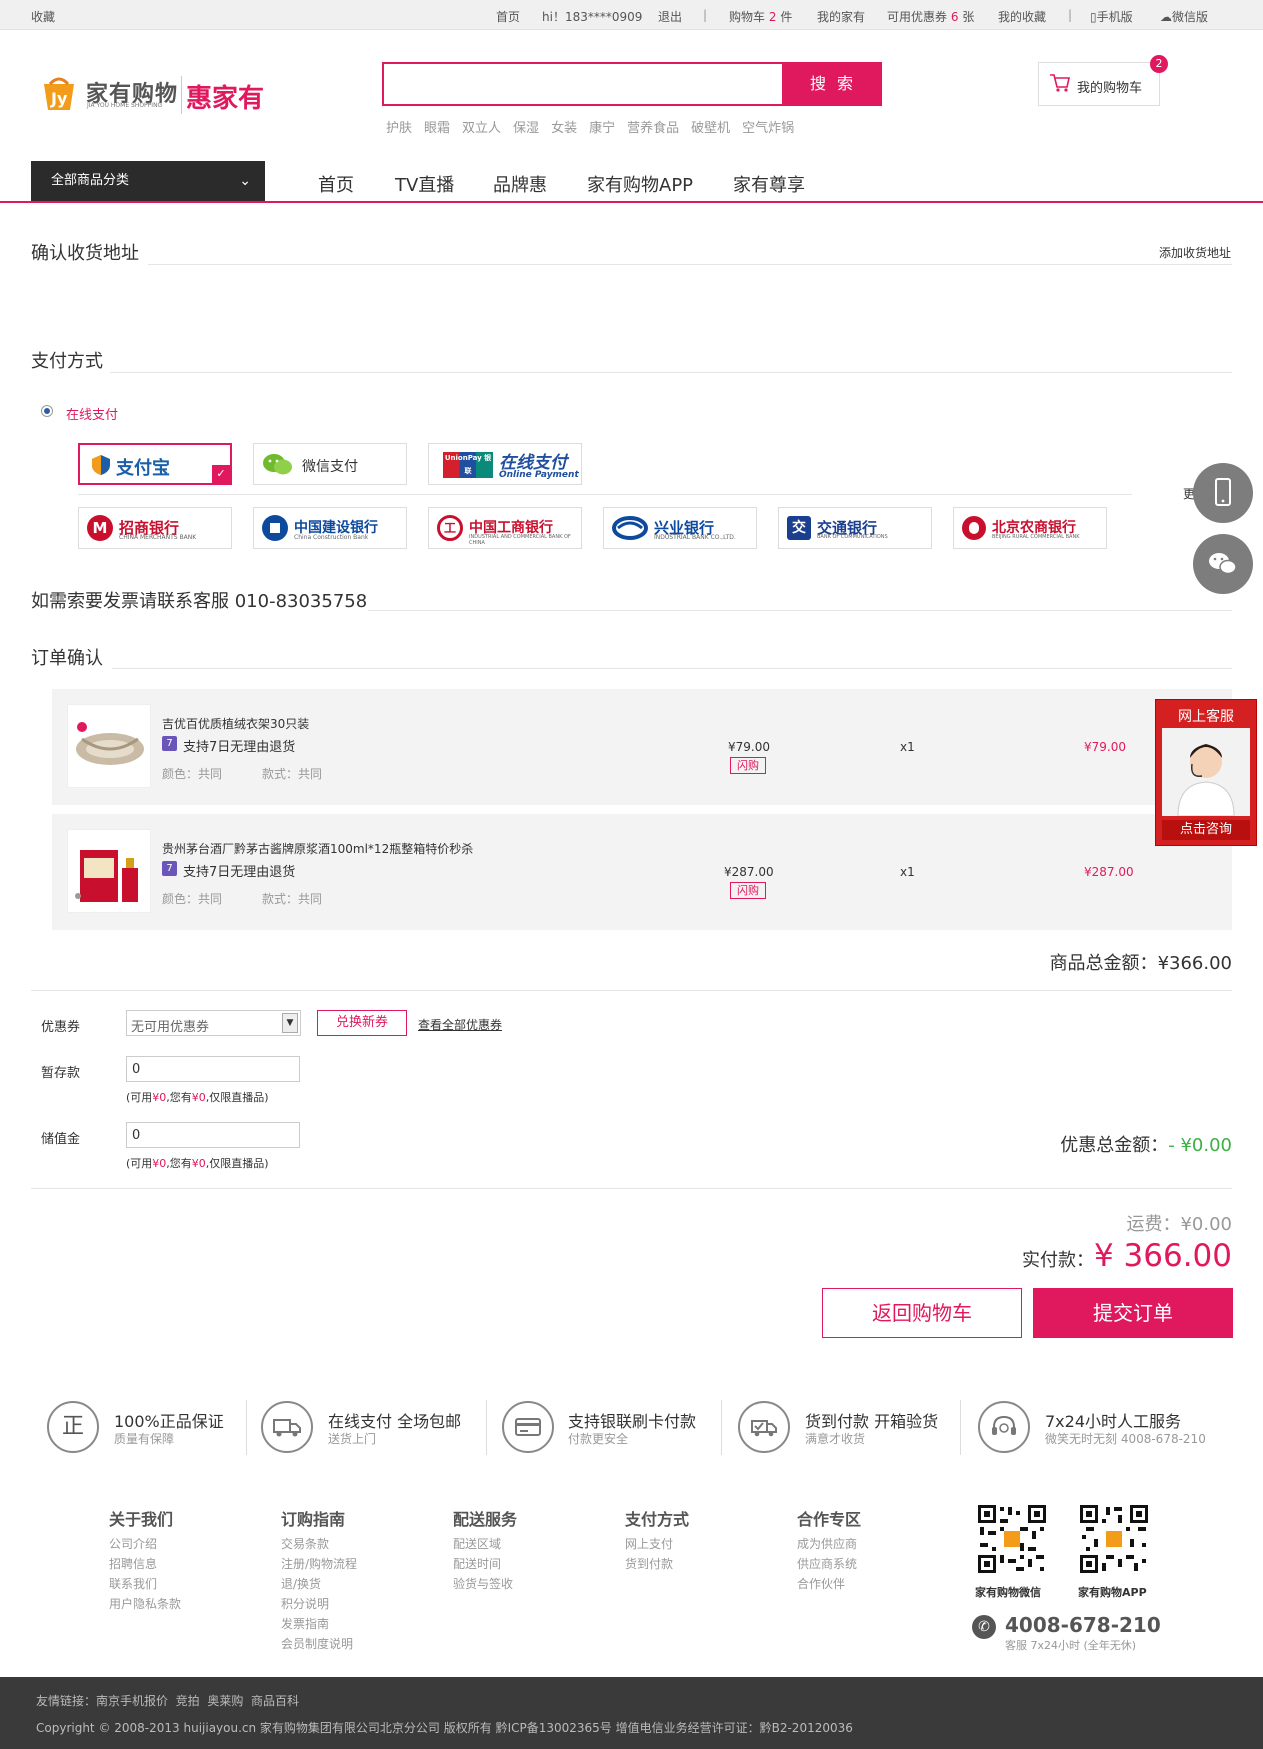 The height and width of the screenshot is (1749, 1263). Describe the element at coordinates (508, 16) in the screenshot. I see `home-link: 首页` at that location.